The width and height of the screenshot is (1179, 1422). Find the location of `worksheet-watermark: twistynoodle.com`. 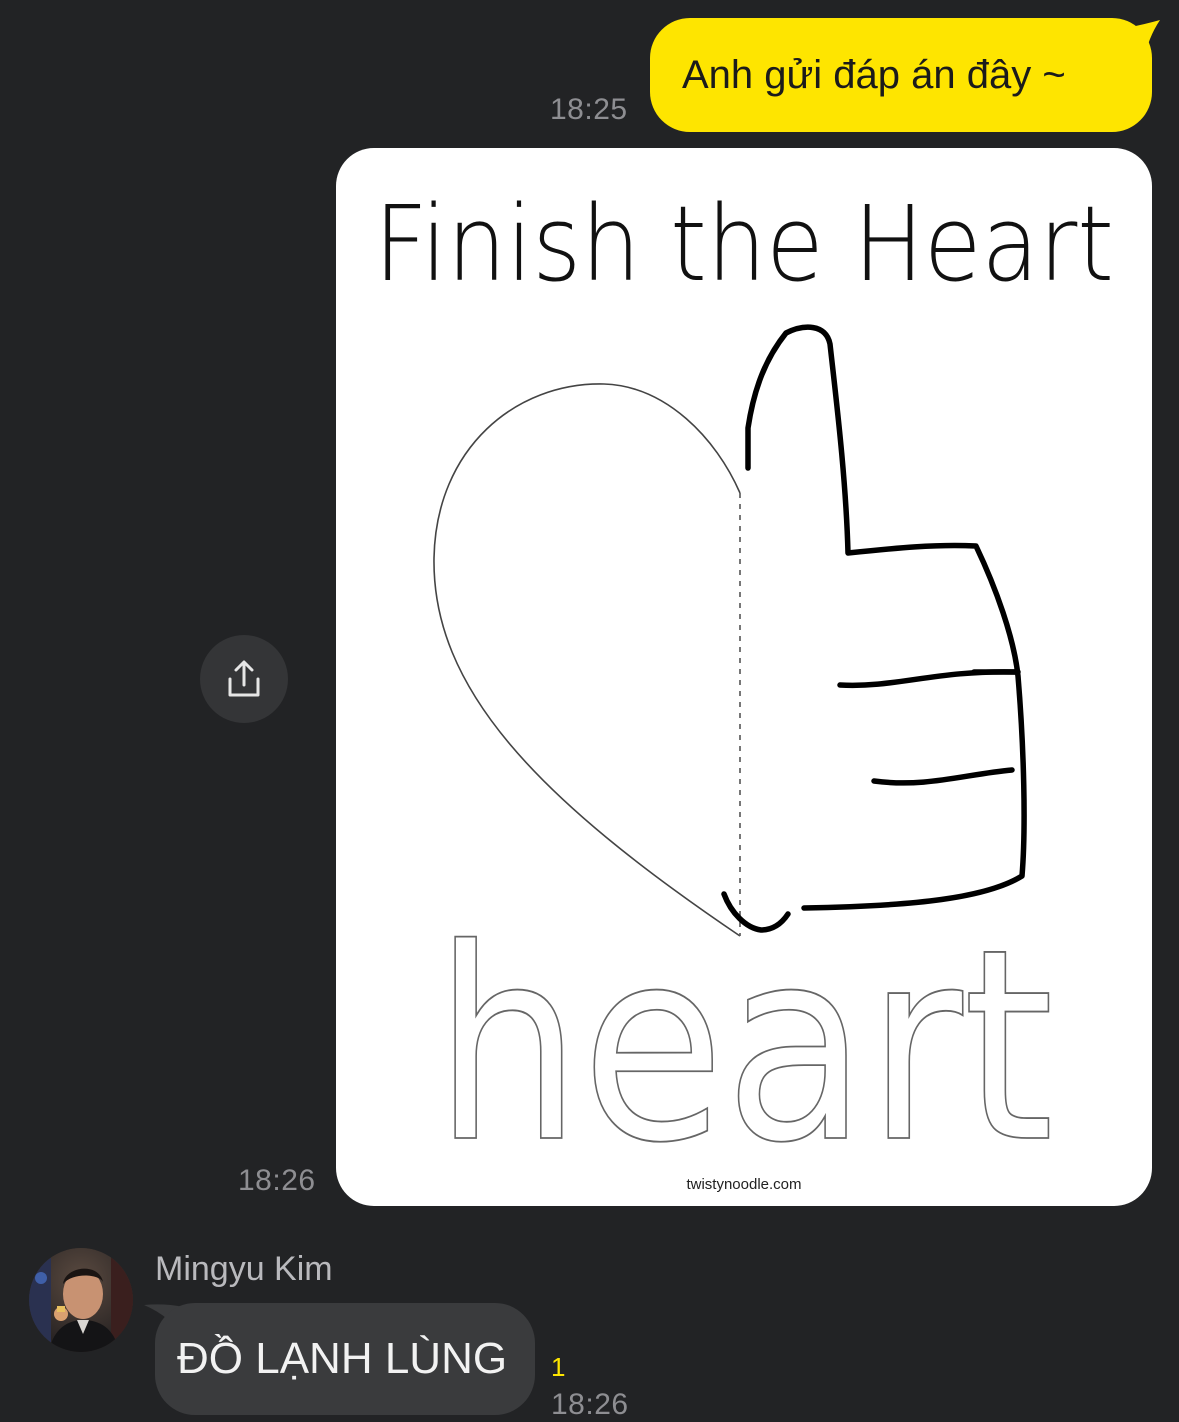

worksheet-watermark: twistynoodle.com is located at coordinates (743, 1184).